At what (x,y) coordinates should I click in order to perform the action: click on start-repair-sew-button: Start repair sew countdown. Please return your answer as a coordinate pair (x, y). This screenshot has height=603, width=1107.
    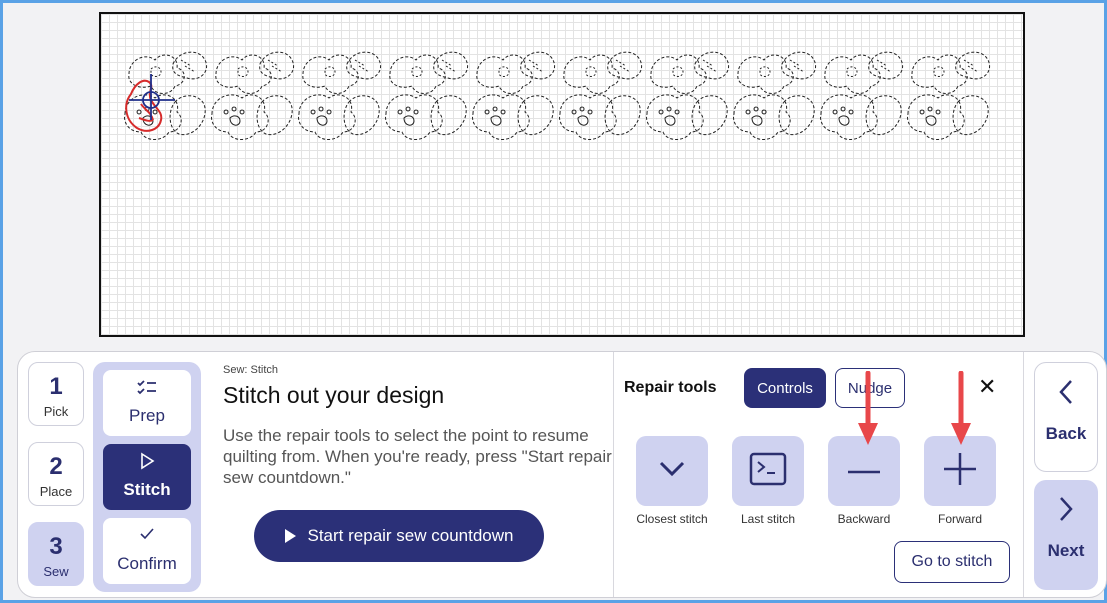
    Looking at the image, I should click on (399, 536).